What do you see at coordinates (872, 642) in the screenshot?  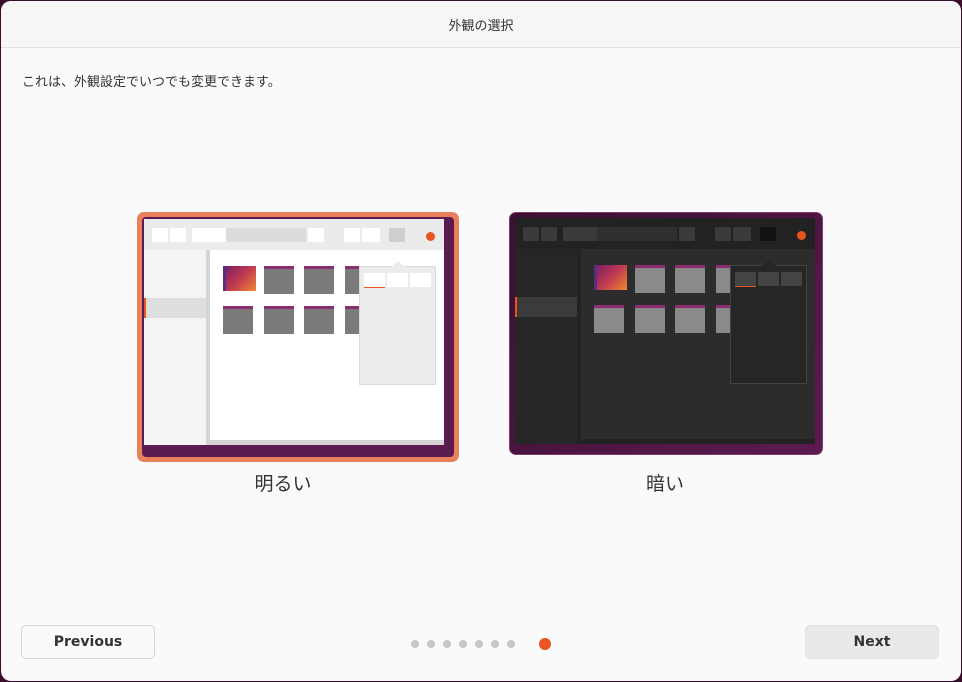 I see `next-button: Next` at bounding box center [872, 642].